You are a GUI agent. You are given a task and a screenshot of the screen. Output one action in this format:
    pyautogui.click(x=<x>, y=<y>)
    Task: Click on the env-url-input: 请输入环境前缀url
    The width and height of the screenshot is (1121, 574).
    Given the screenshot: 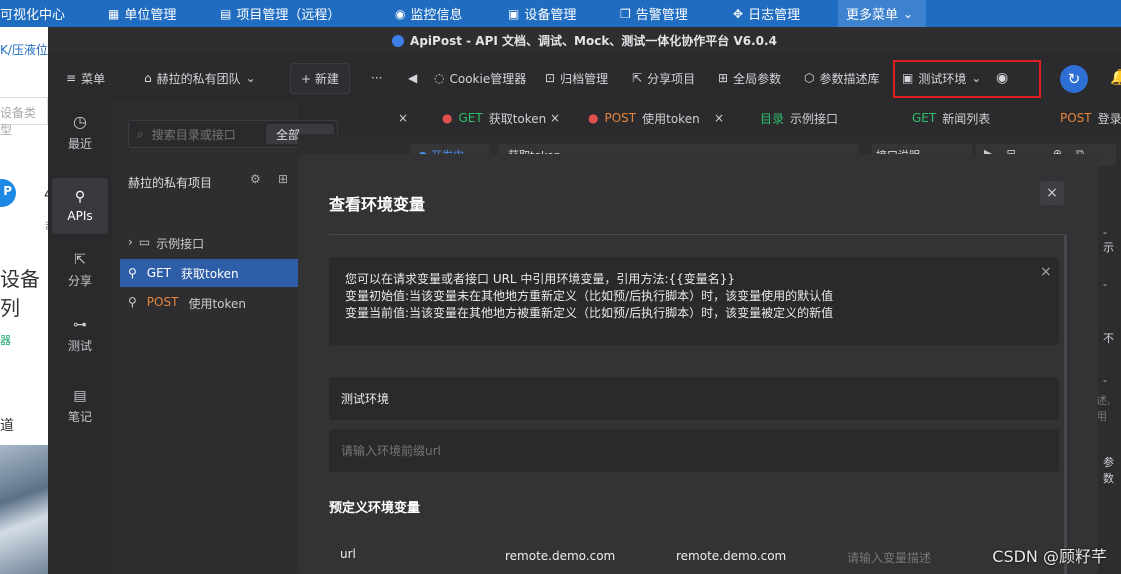 What is the action you would take?
    pyautogui.click(x=694, y=450)
    